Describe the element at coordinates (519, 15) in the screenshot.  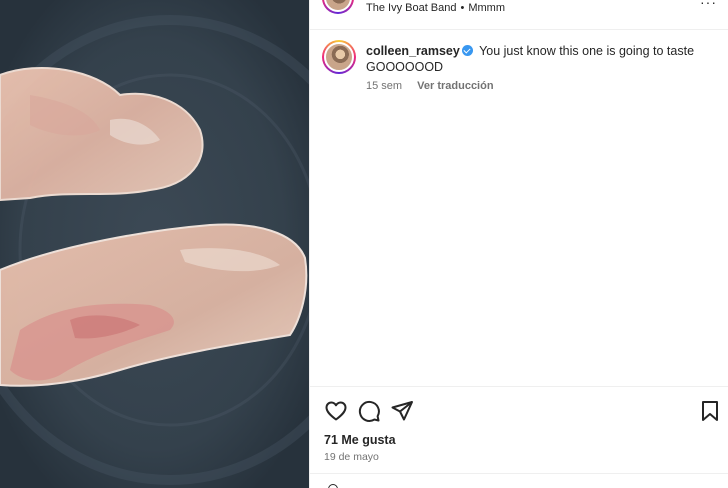
I see `post-header: The Ivy Boat Band • Mmmm ···` at that location.